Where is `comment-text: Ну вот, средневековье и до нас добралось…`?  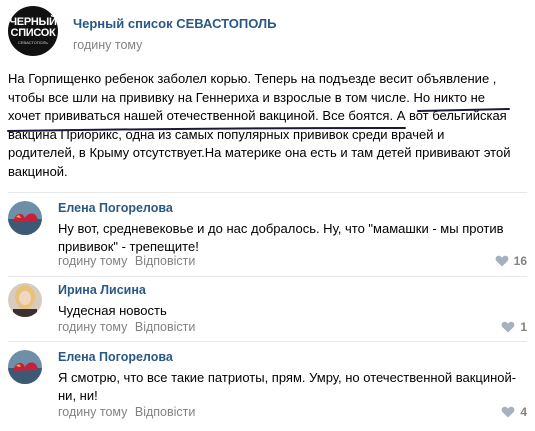
comment-text: Ну вот, средневековье и до нас добралось… is located at coordinates (293, 238).